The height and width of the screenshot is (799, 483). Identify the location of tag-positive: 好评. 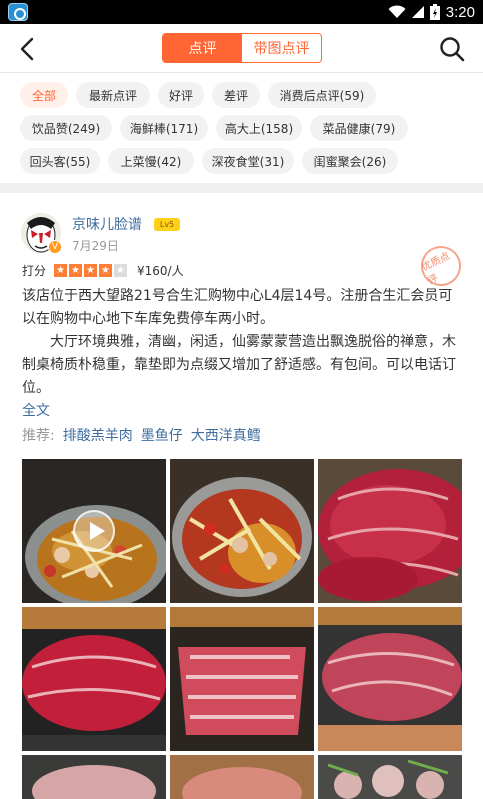
(181, 95).